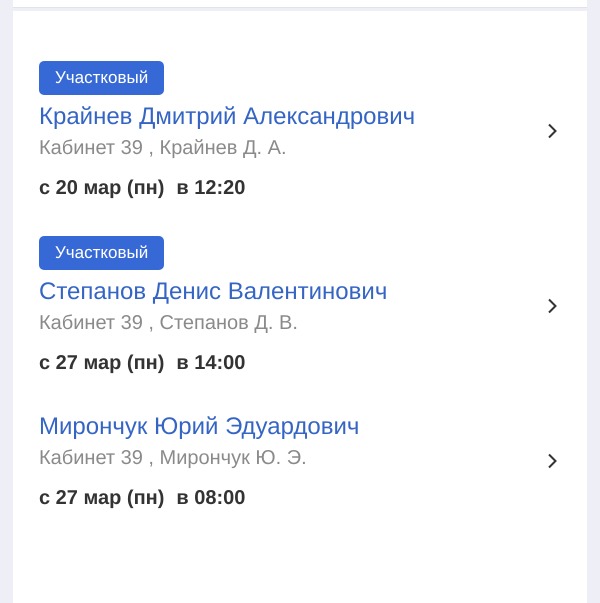  What do you see at coordinates (199, 427) in the screenshot?
I see `doctor-name: Мирончук Юрий Эдуардович` at bounding box center [199, 427].